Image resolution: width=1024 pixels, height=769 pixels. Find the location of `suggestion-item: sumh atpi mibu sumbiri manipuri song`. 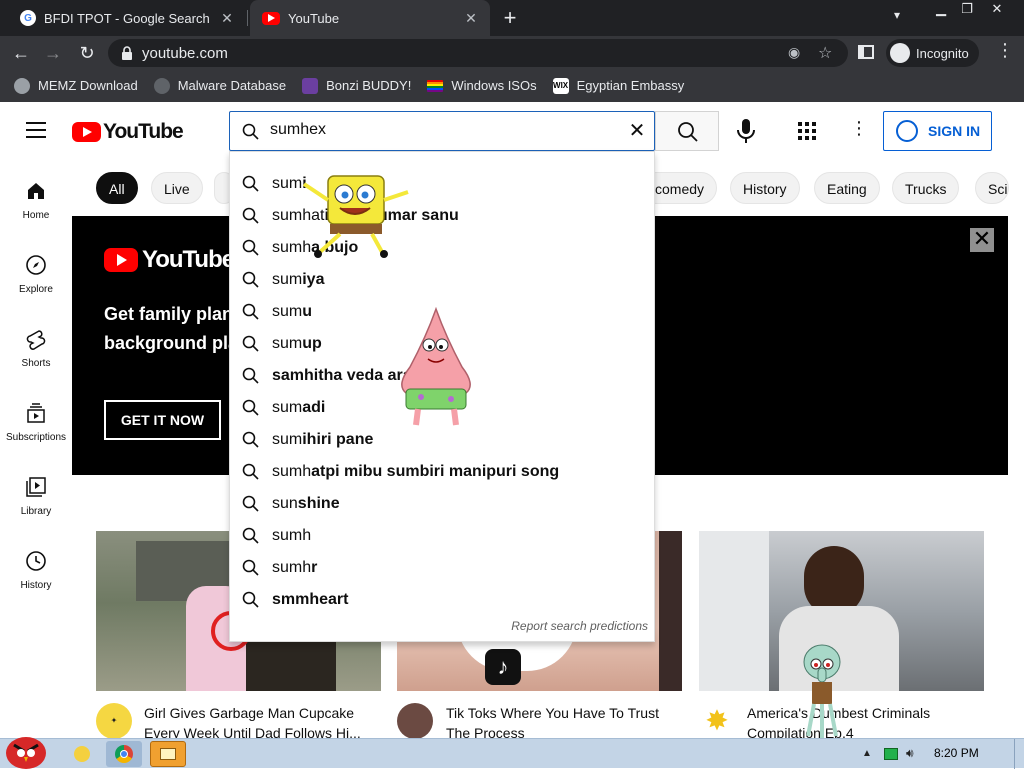

suggestion-item: sumh atpi mibu sumbiri manipuri song is located at coordinates (442, 472).